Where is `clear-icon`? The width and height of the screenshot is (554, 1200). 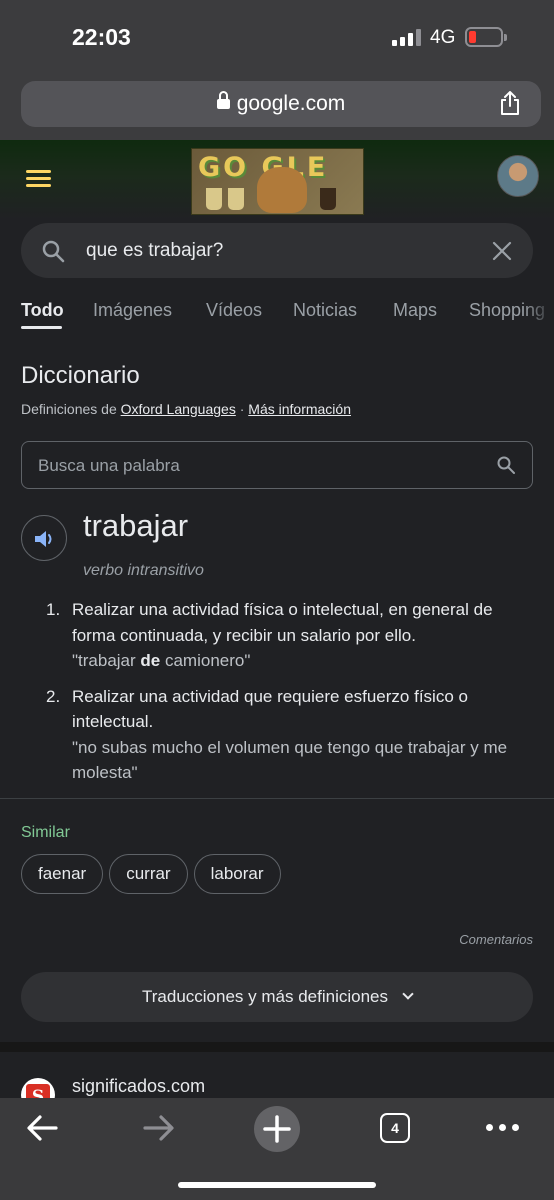 clear-icon is located at coordinates (502, 251).